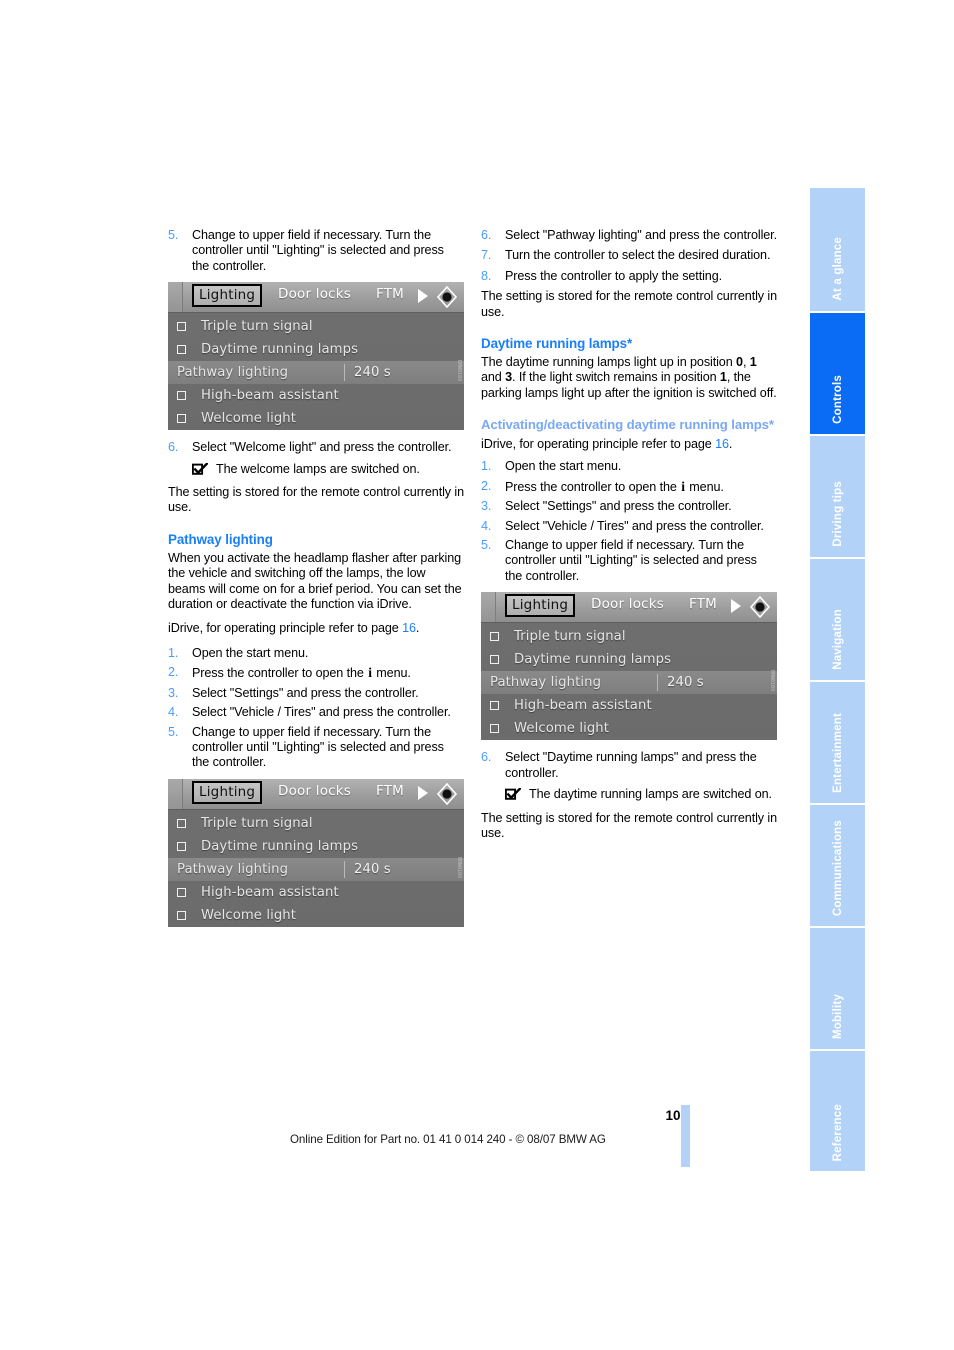 The width and height of the screenshot is (954, 1350). I want to click on idrive-tab-bar: Lighting Door locks FTM, so click(629, 608).